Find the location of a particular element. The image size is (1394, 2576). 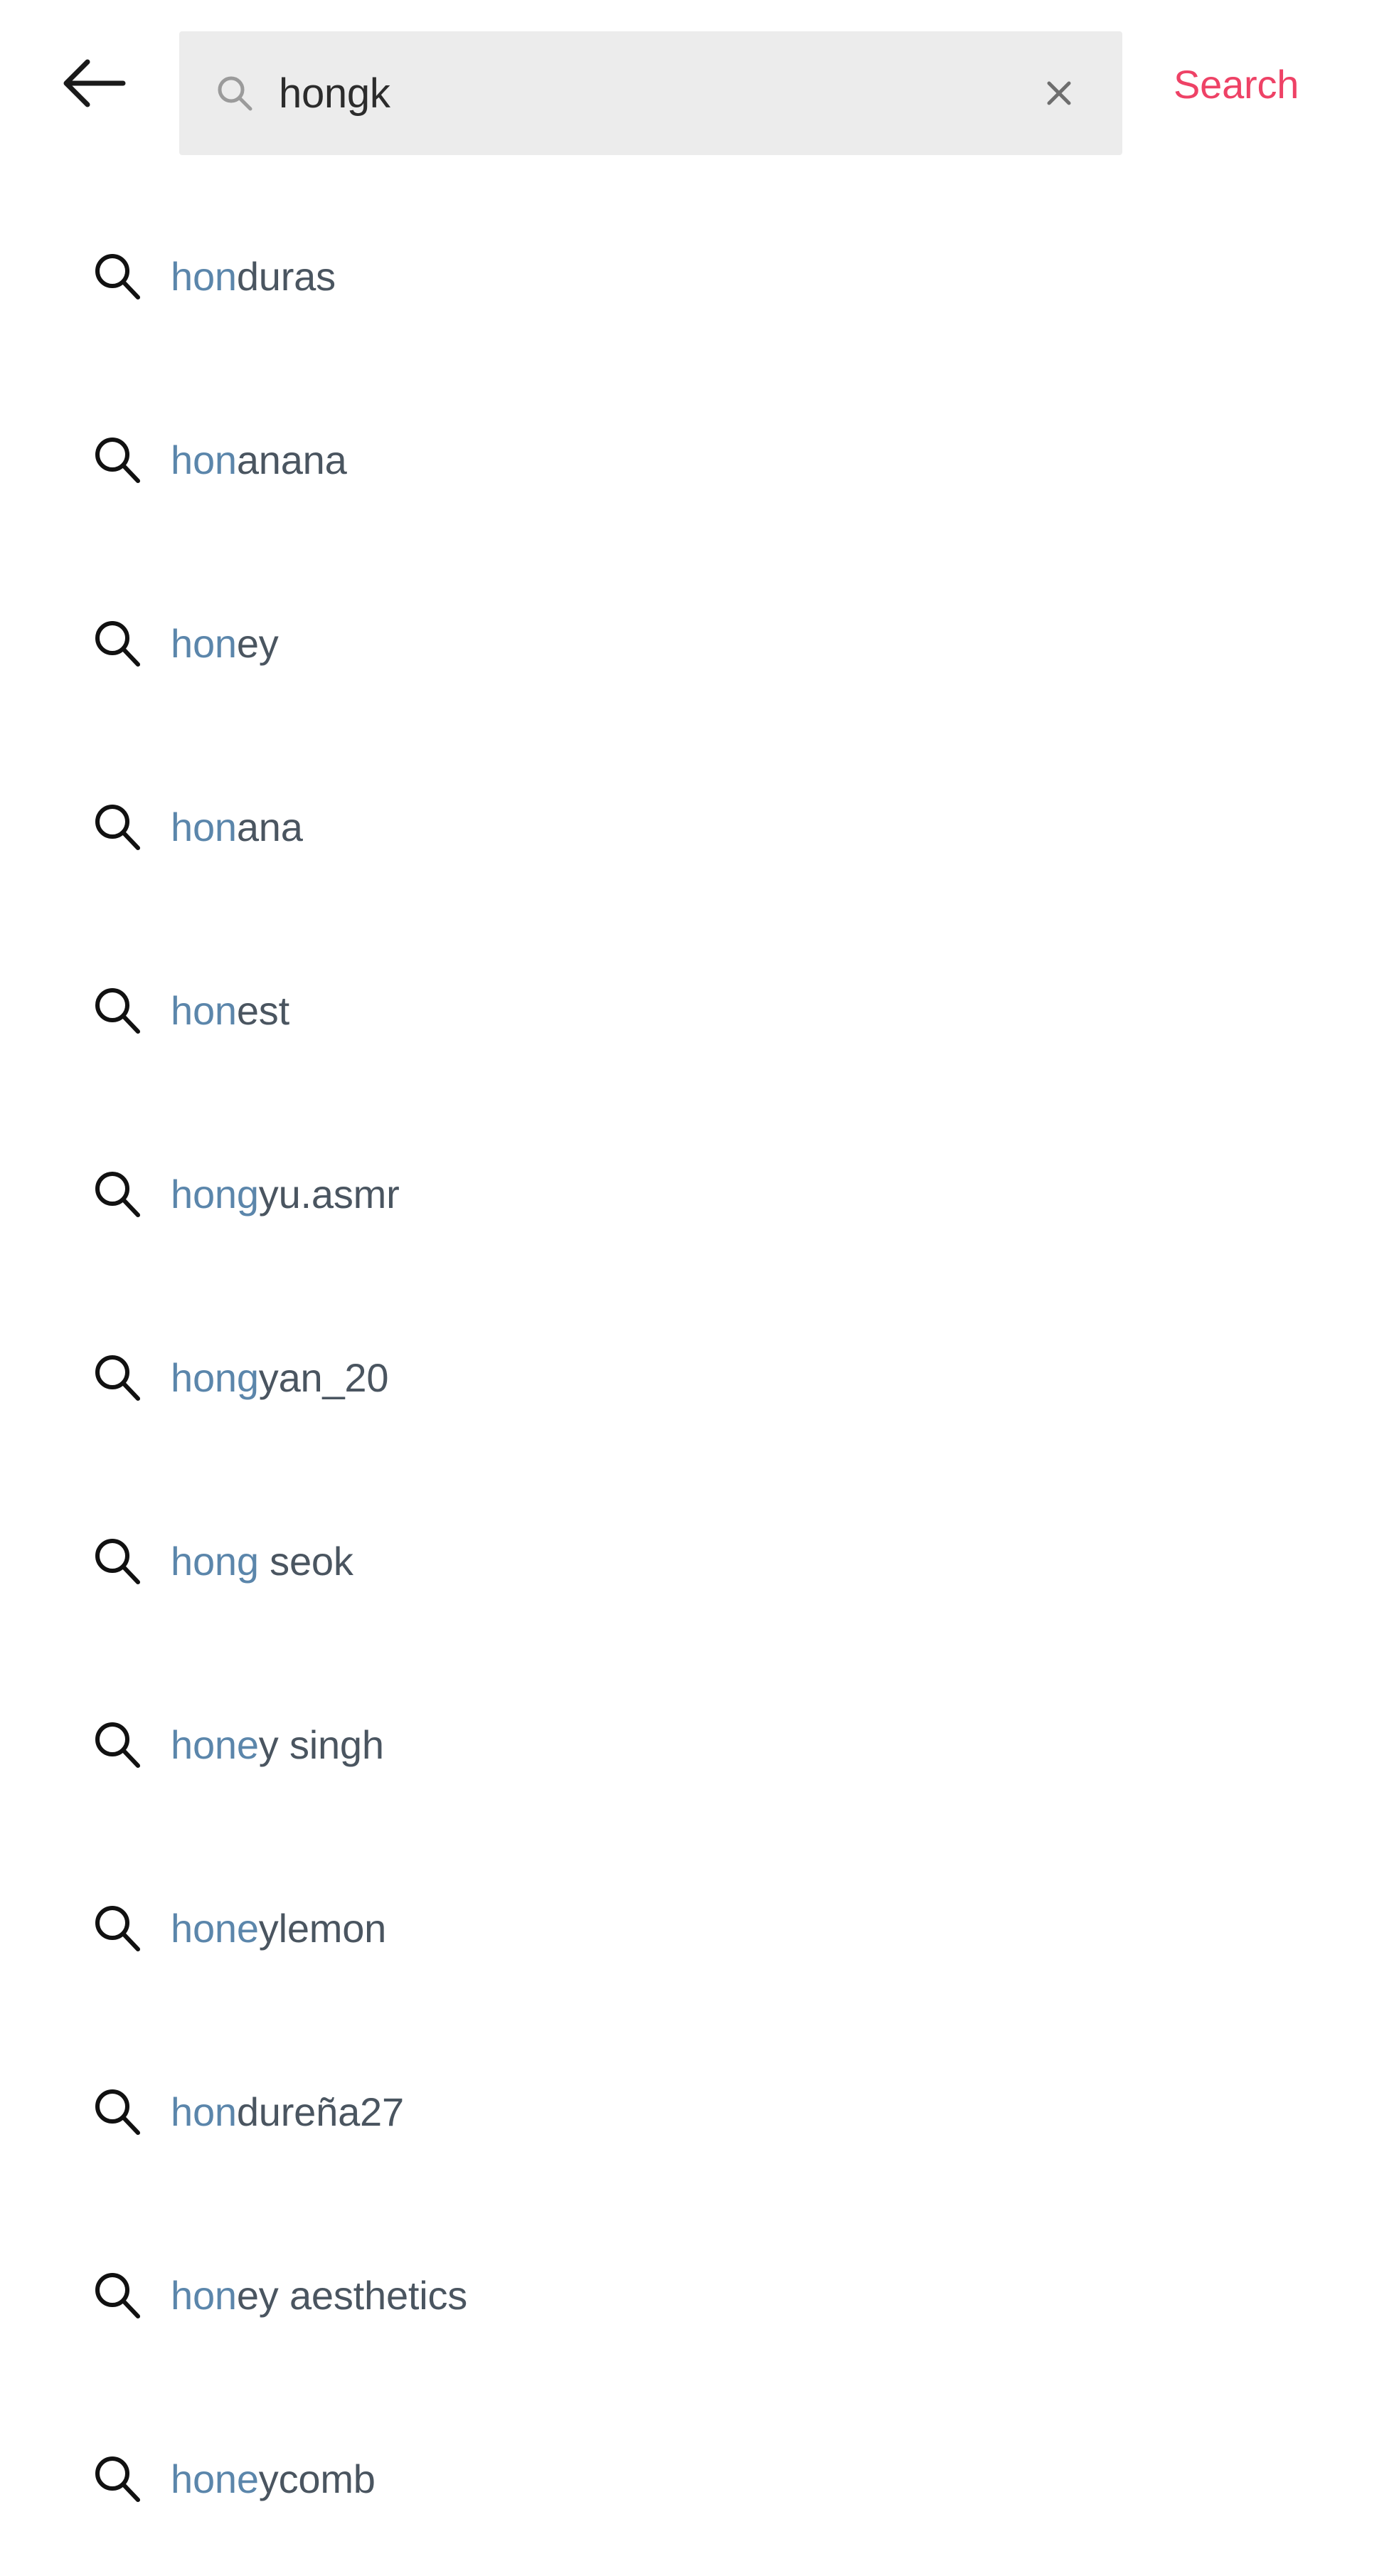

suggestion-rest: yan_20 is located at coordinates (323, 1377).